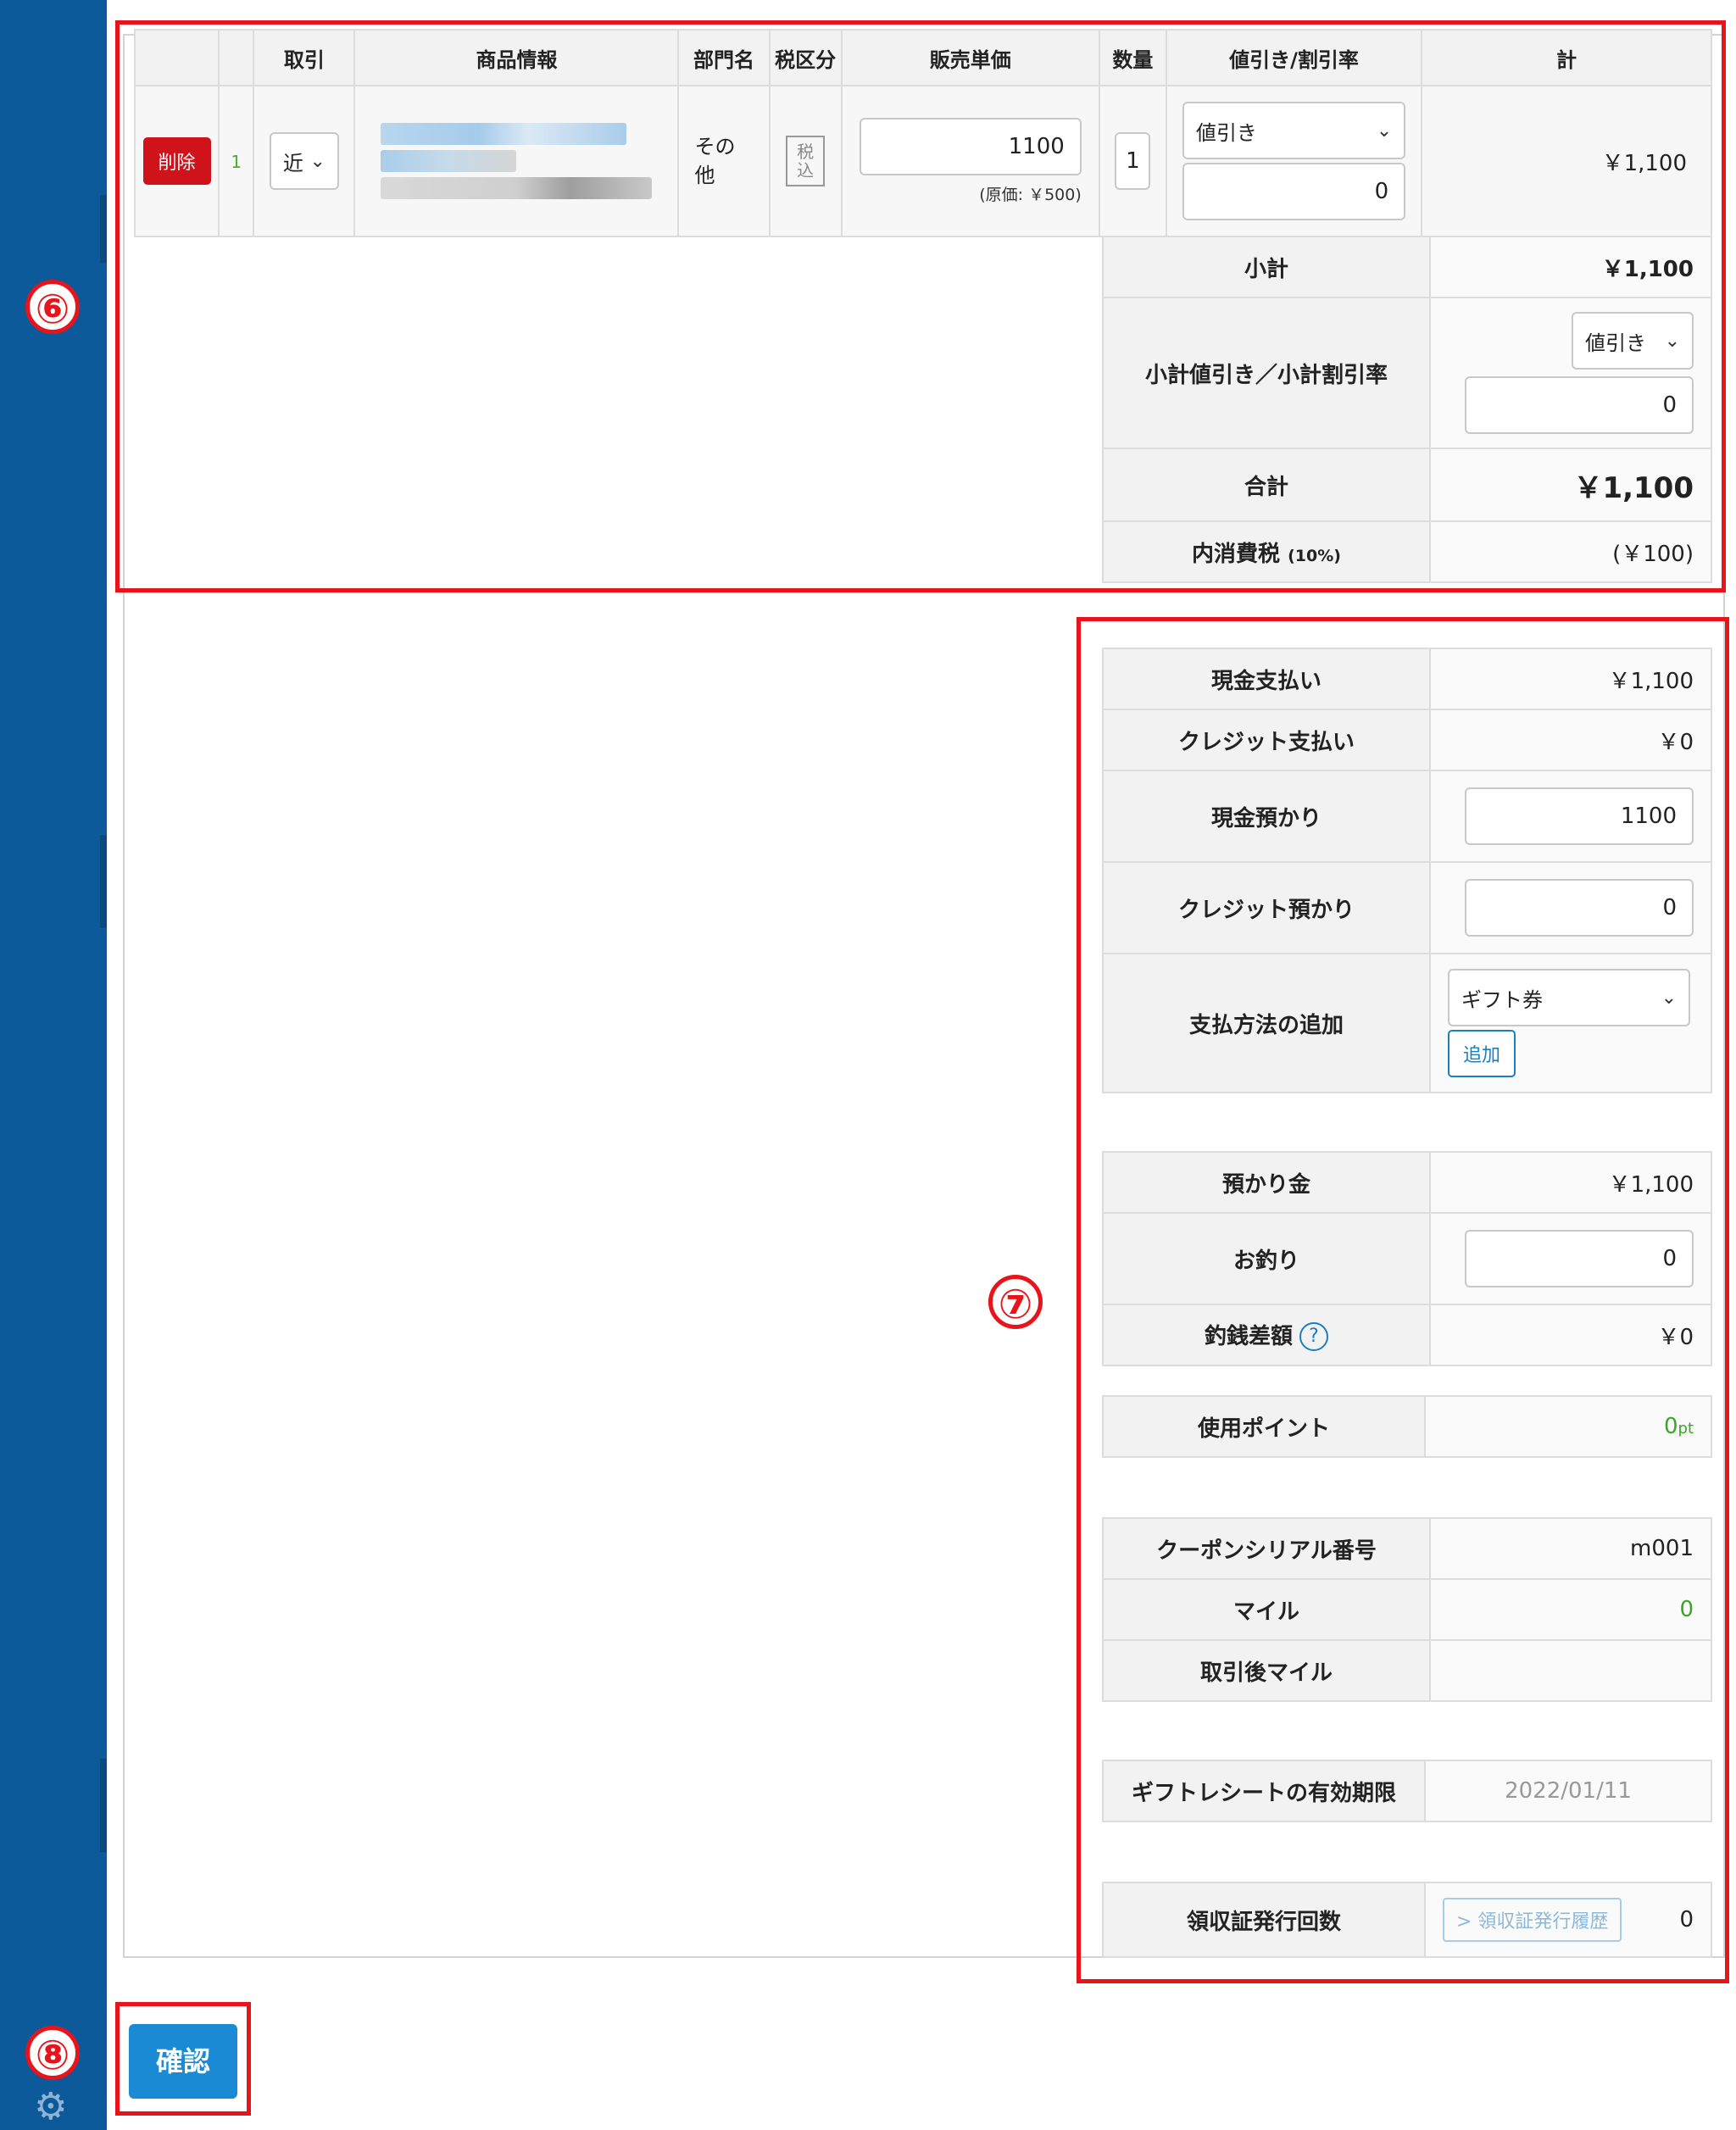 The width and height of the screenshot is (1736, 2130). I want to click on annotation-7: ⑦, so click(1015, 1302).